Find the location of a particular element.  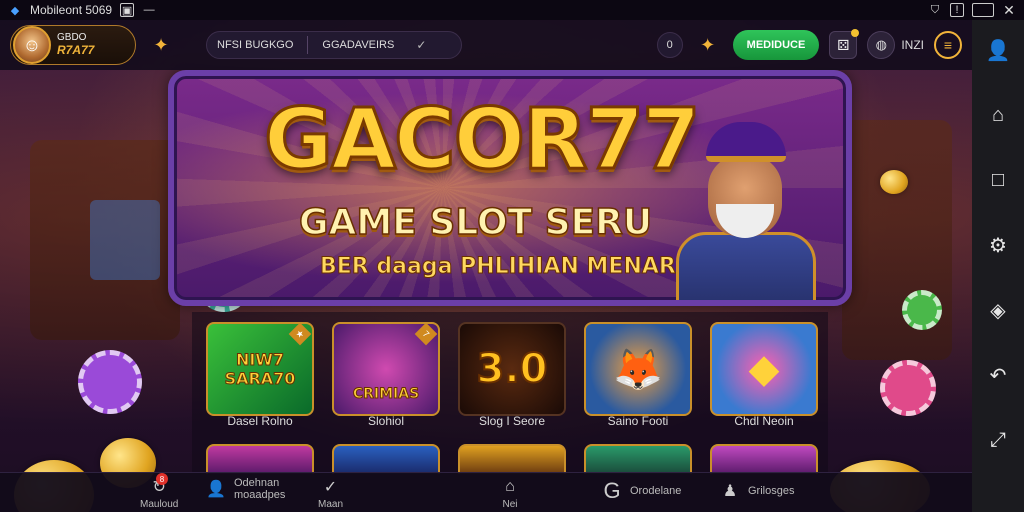

coin-decoration is located at coordinates (894, 182).